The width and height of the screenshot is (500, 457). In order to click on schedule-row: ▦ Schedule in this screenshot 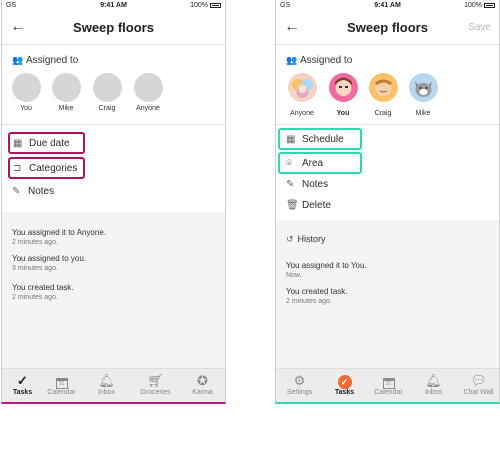, I will do `click(320, 139)`.